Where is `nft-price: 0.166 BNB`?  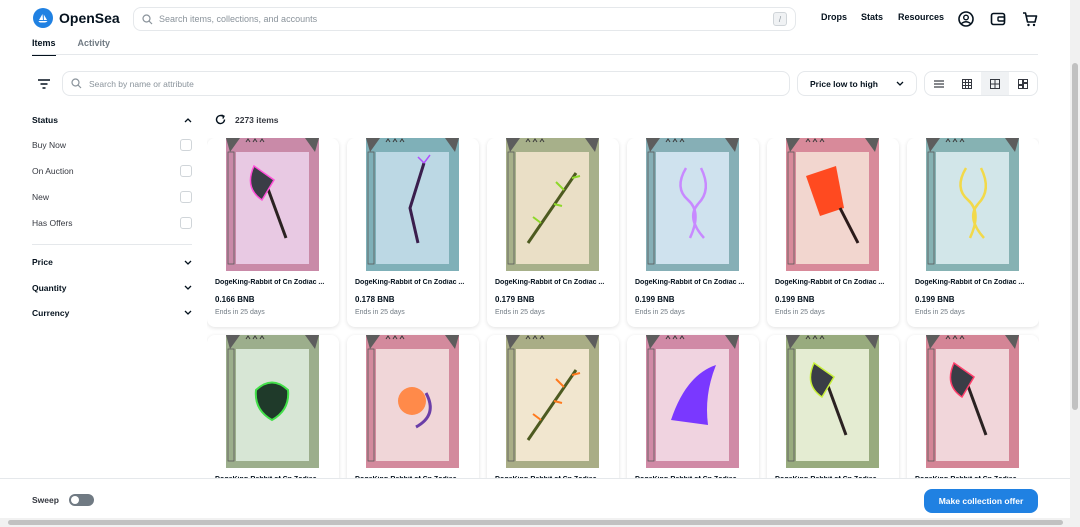 nft-price: 0.166 BNB is located at coordinates (235, 299).